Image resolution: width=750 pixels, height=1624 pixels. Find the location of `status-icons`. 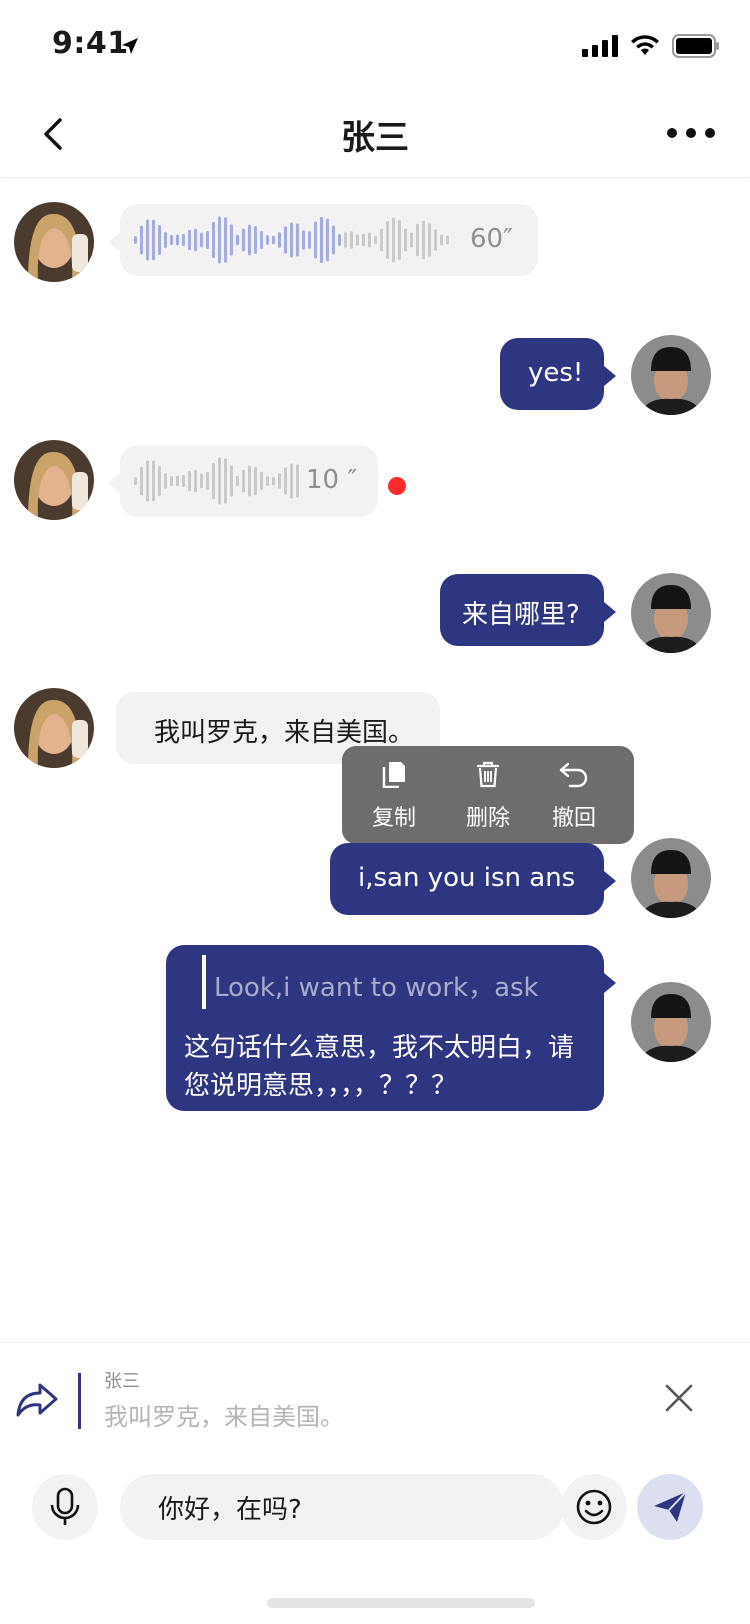

status-icons is located at coordinates (651, 46).